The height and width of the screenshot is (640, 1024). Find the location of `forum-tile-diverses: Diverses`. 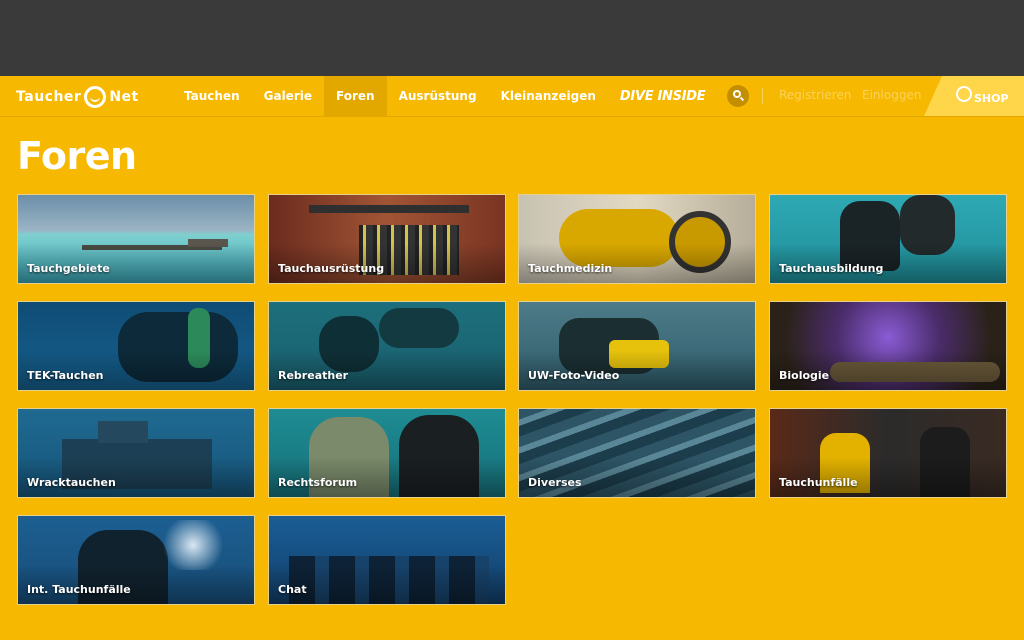

forum-tile-diverses: Diverses is located at coordinates (637, 453).